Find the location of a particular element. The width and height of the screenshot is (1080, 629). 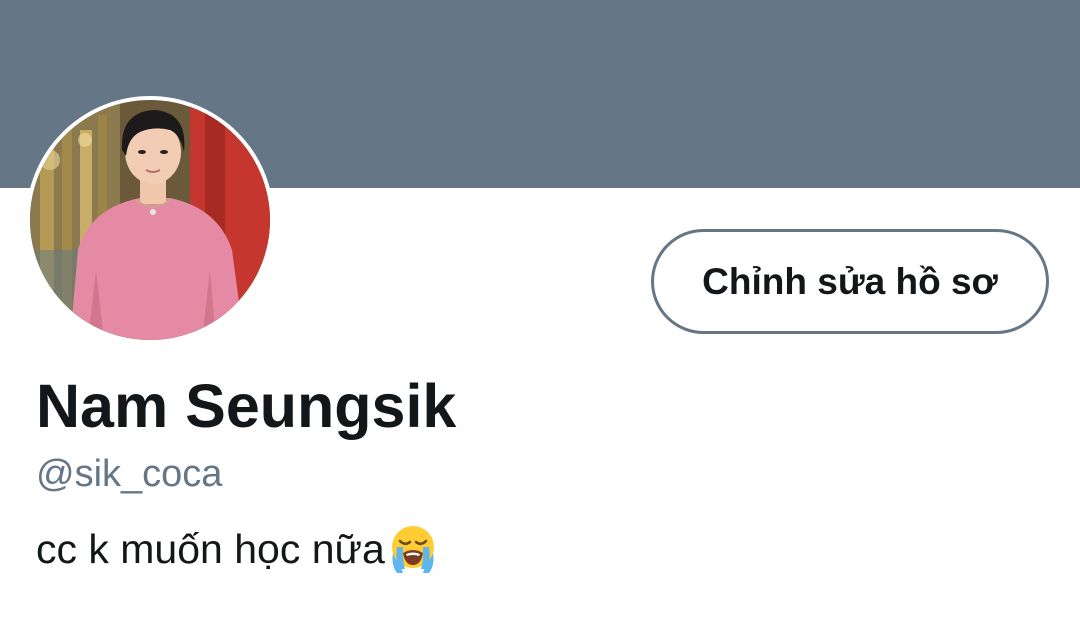

profile-bio: cc k muốn học nữa is located at coordinates (237, 549).